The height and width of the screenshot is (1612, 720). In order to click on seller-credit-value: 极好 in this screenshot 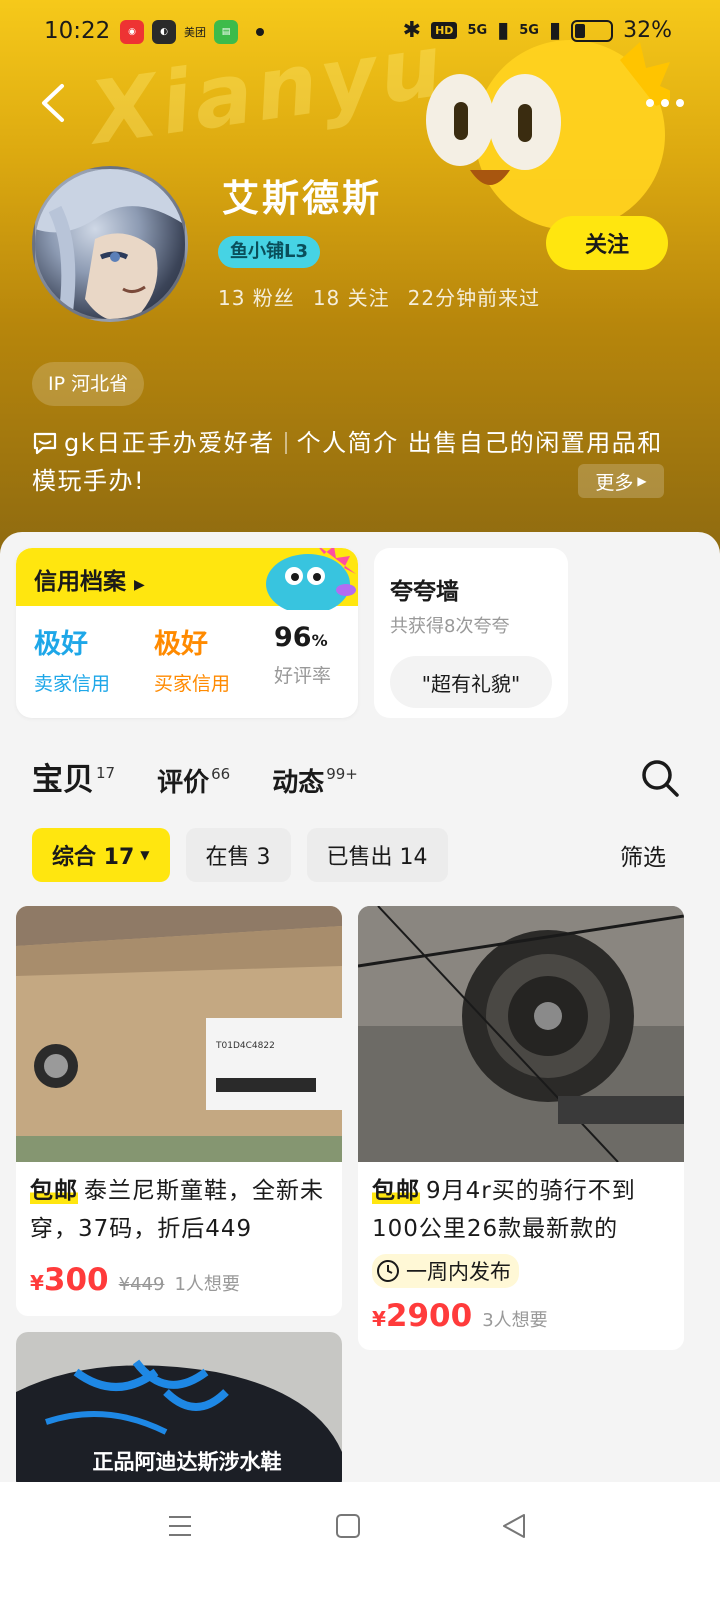, I will do `click(61, 644)`.